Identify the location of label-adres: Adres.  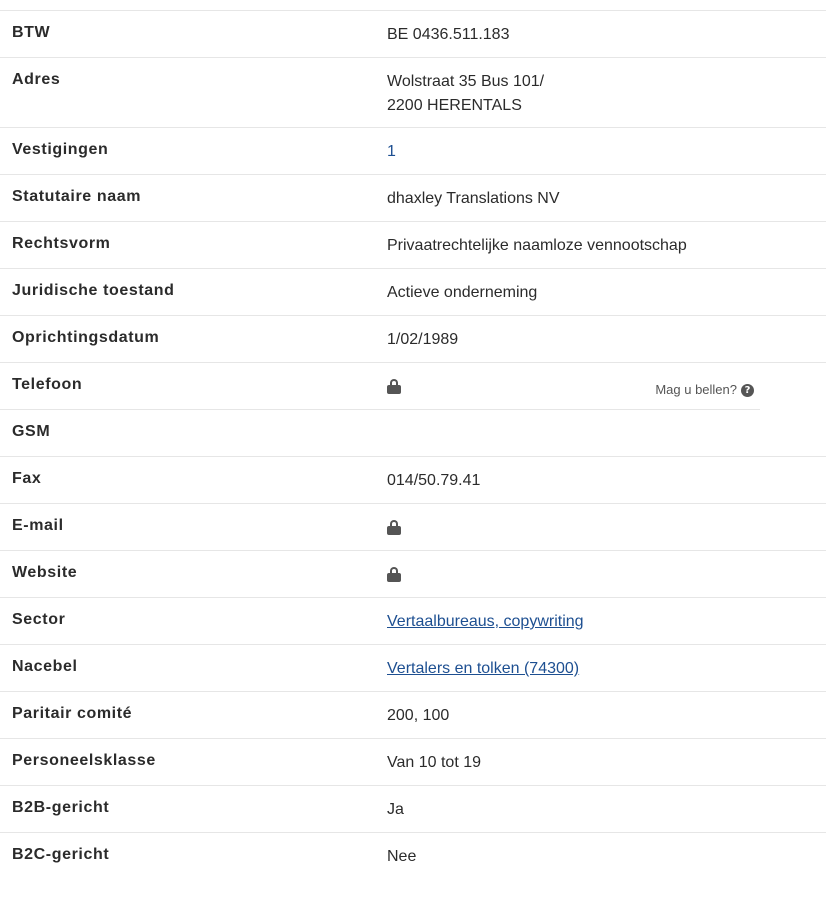
(36, 79).